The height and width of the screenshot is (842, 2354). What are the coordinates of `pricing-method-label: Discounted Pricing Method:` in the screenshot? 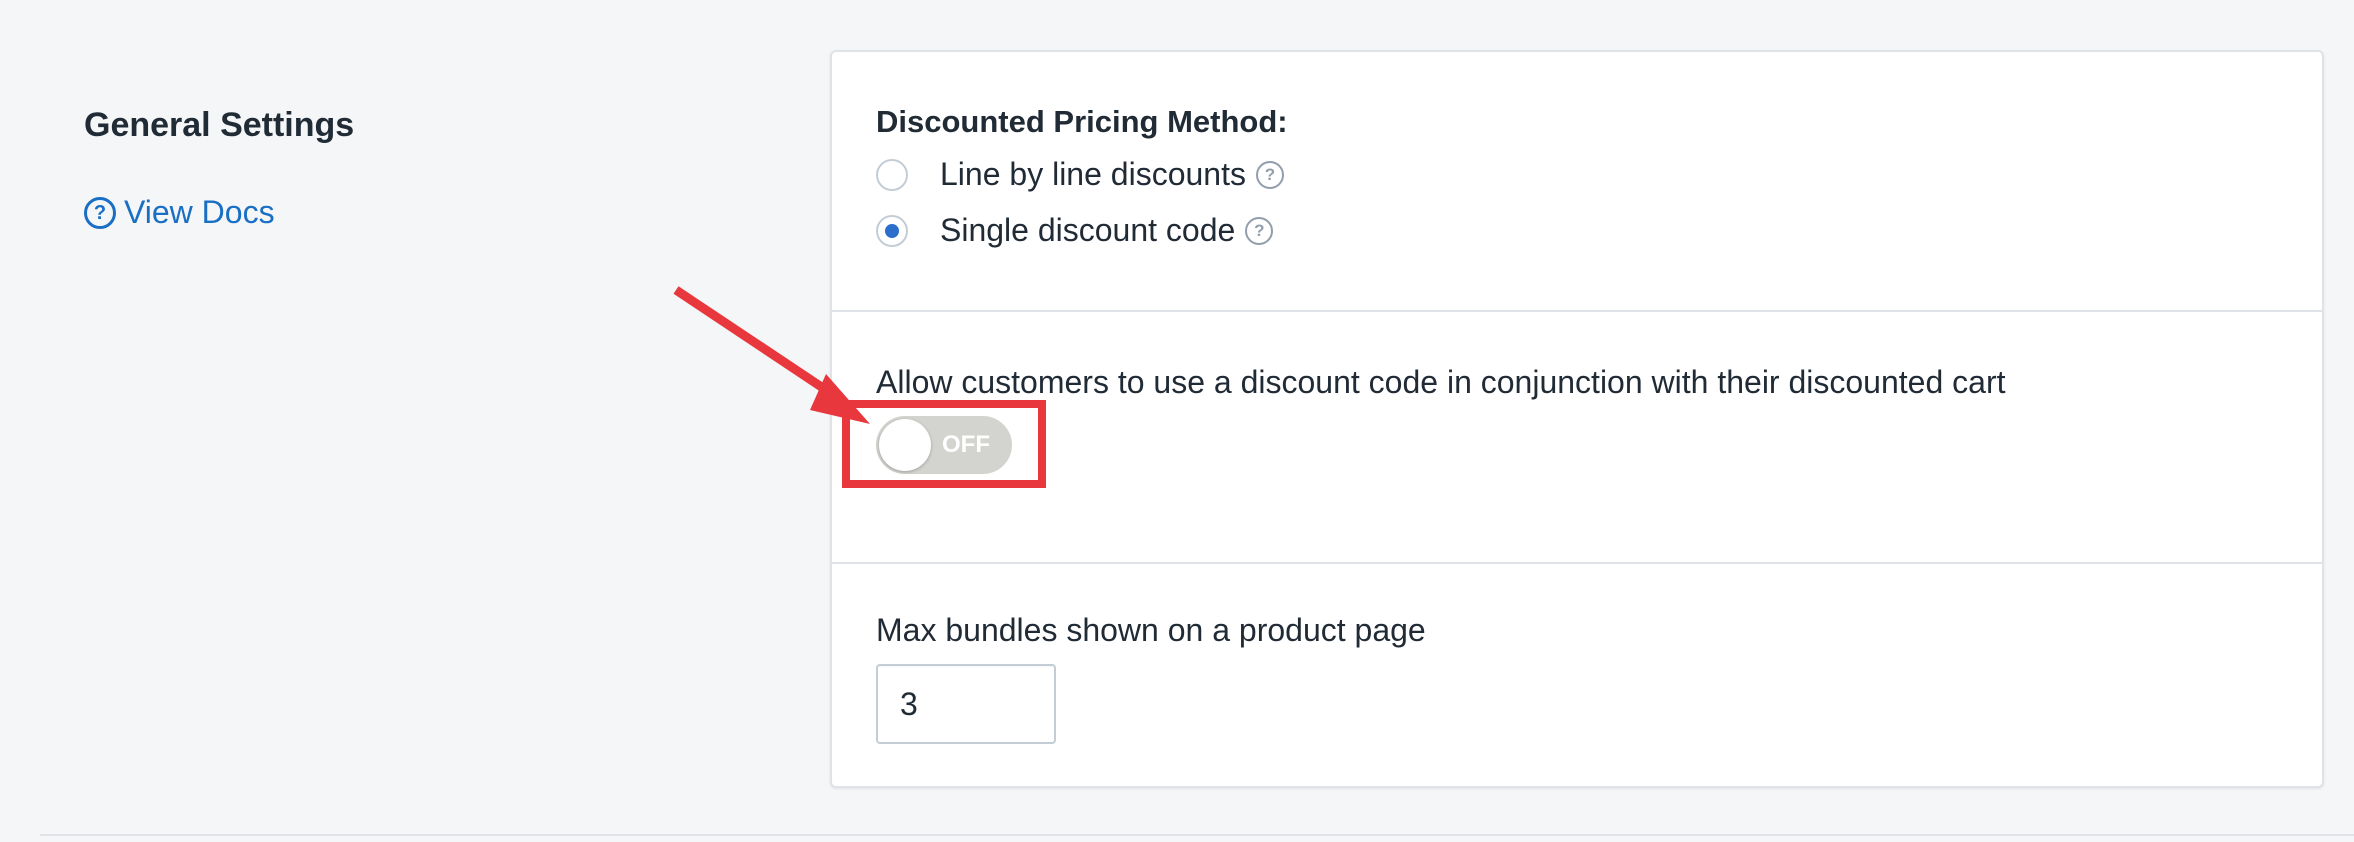 It's located at (1082, 121).